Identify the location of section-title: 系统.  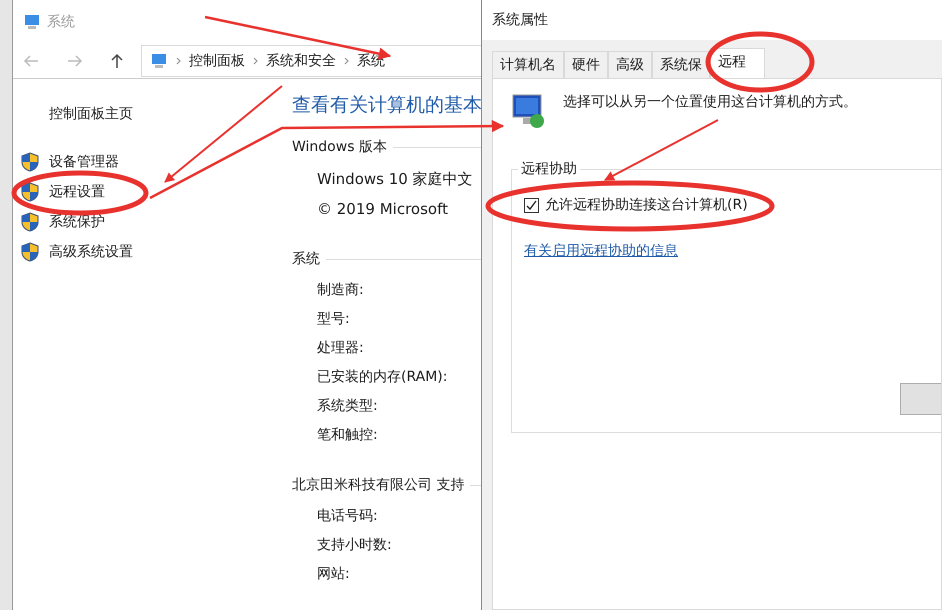
(306, 259).